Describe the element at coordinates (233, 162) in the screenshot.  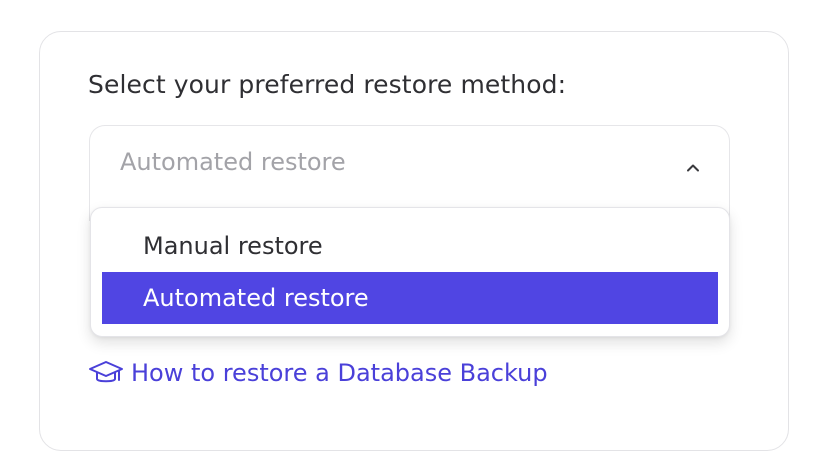
I see `select-current-value: Automated restore` at that location.